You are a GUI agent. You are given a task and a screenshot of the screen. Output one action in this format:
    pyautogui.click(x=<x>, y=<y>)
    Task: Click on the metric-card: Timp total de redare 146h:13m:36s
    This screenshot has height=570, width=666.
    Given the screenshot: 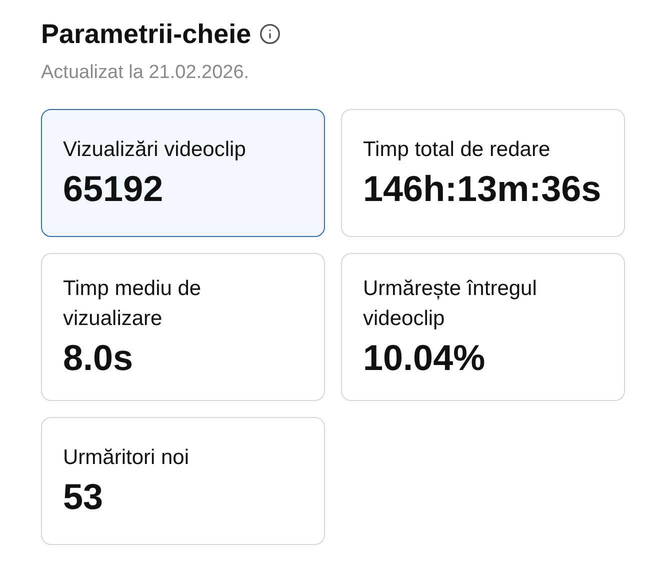 What is the action you would take?
    pyautogui.click(x=483, y=173)
    